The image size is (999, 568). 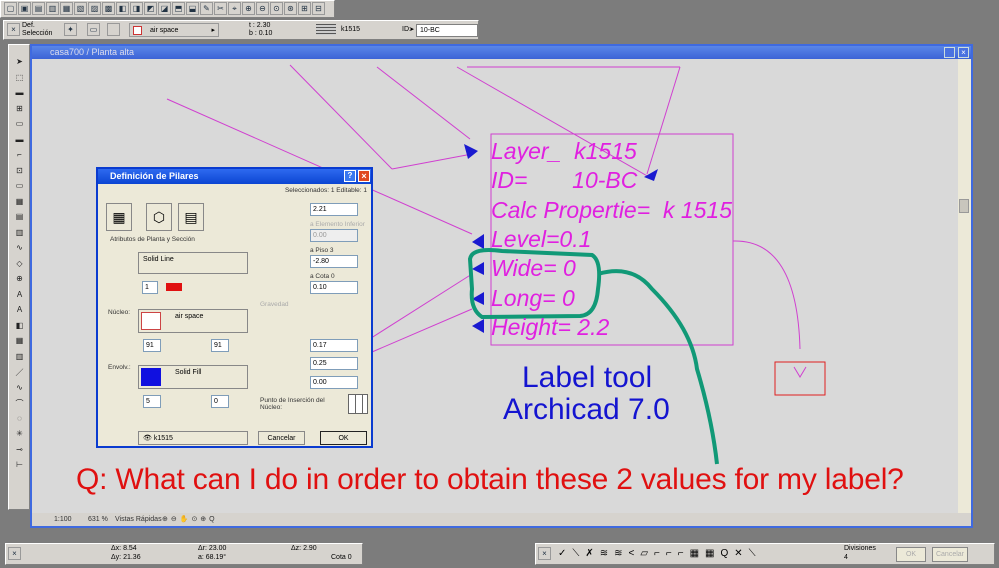 What do you see at coordinates (19, 110) in the screenshot?
I see `toolbox-tool-icon: ⊞` at bounding box center [19, 110].